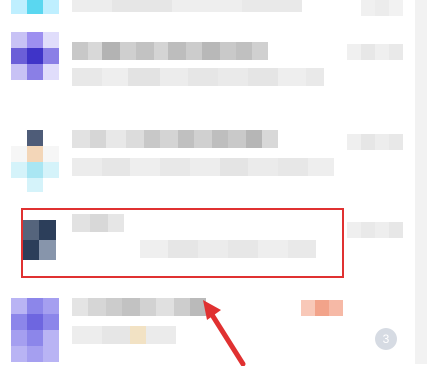  What do you see at coordinates (386, 339) in the screenshot?
I see `unread-badge: 3` at bounding box center [386, 339].